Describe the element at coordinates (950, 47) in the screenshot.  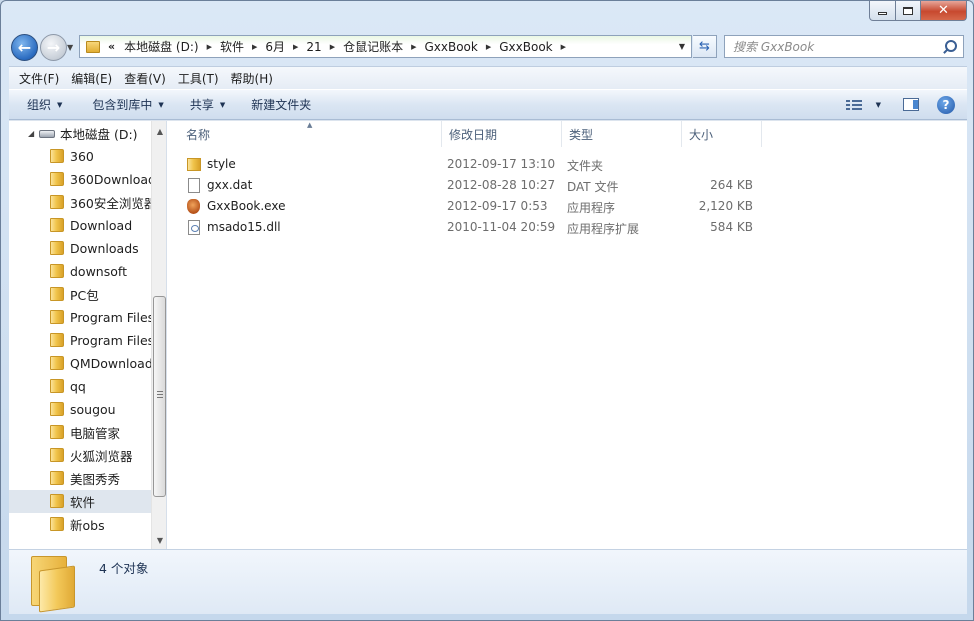
I see `search-icon` at that location.